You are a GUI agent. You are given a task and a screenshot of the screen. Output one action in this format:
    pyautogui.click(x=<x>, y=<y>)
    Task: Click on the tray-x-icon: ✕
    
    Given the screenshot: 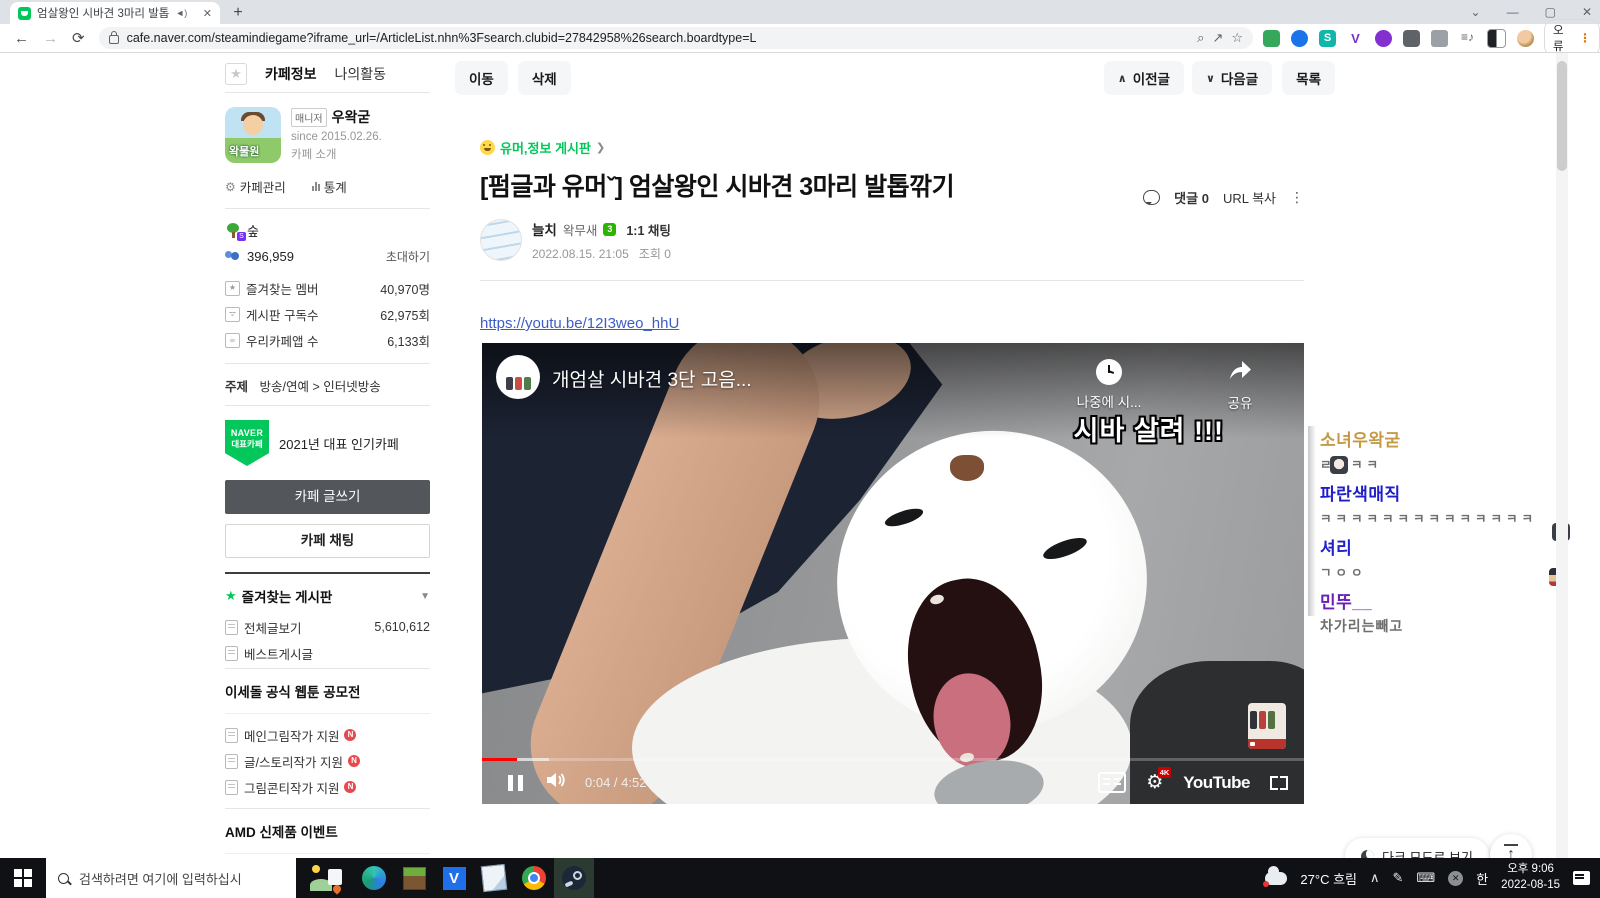 What is the action you would take?
    pyautogui.click(x=1456, y=878)
    